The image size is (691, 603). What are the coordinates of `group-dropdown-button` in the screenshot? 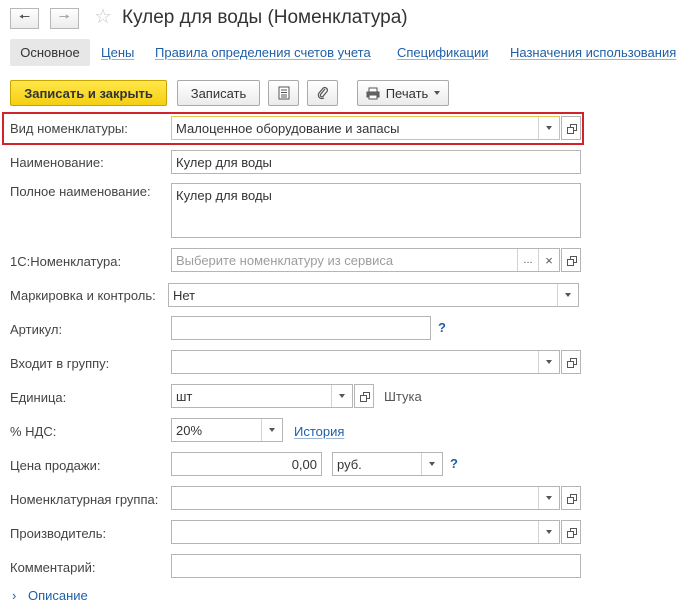 It's located at (548, 362).